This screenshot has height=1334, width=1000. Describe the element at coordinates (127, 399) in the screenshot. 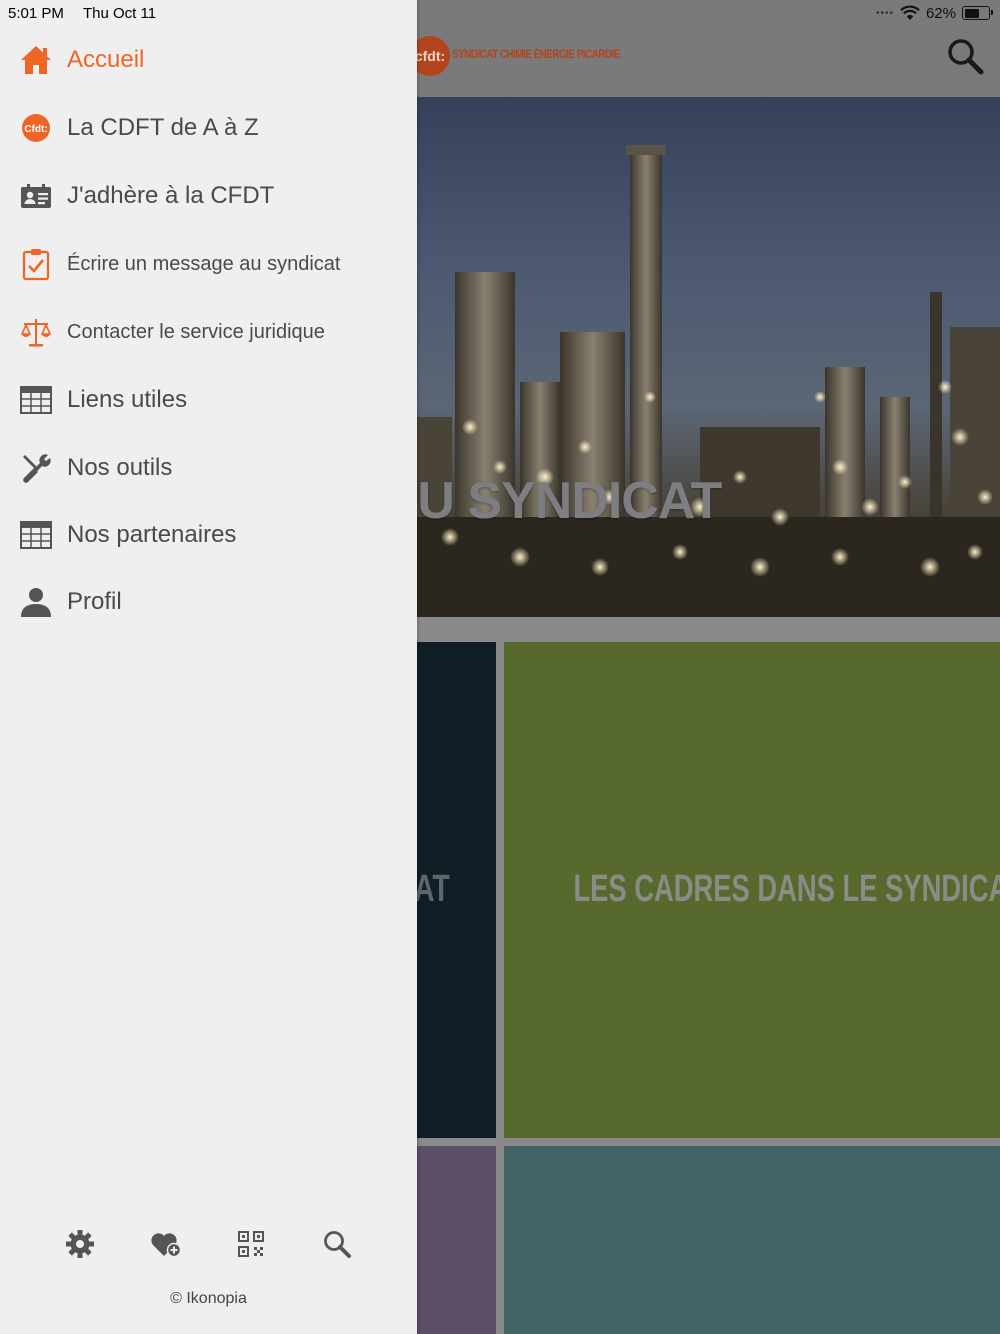

I see `menu-item-label: Liens utiles` at that location.